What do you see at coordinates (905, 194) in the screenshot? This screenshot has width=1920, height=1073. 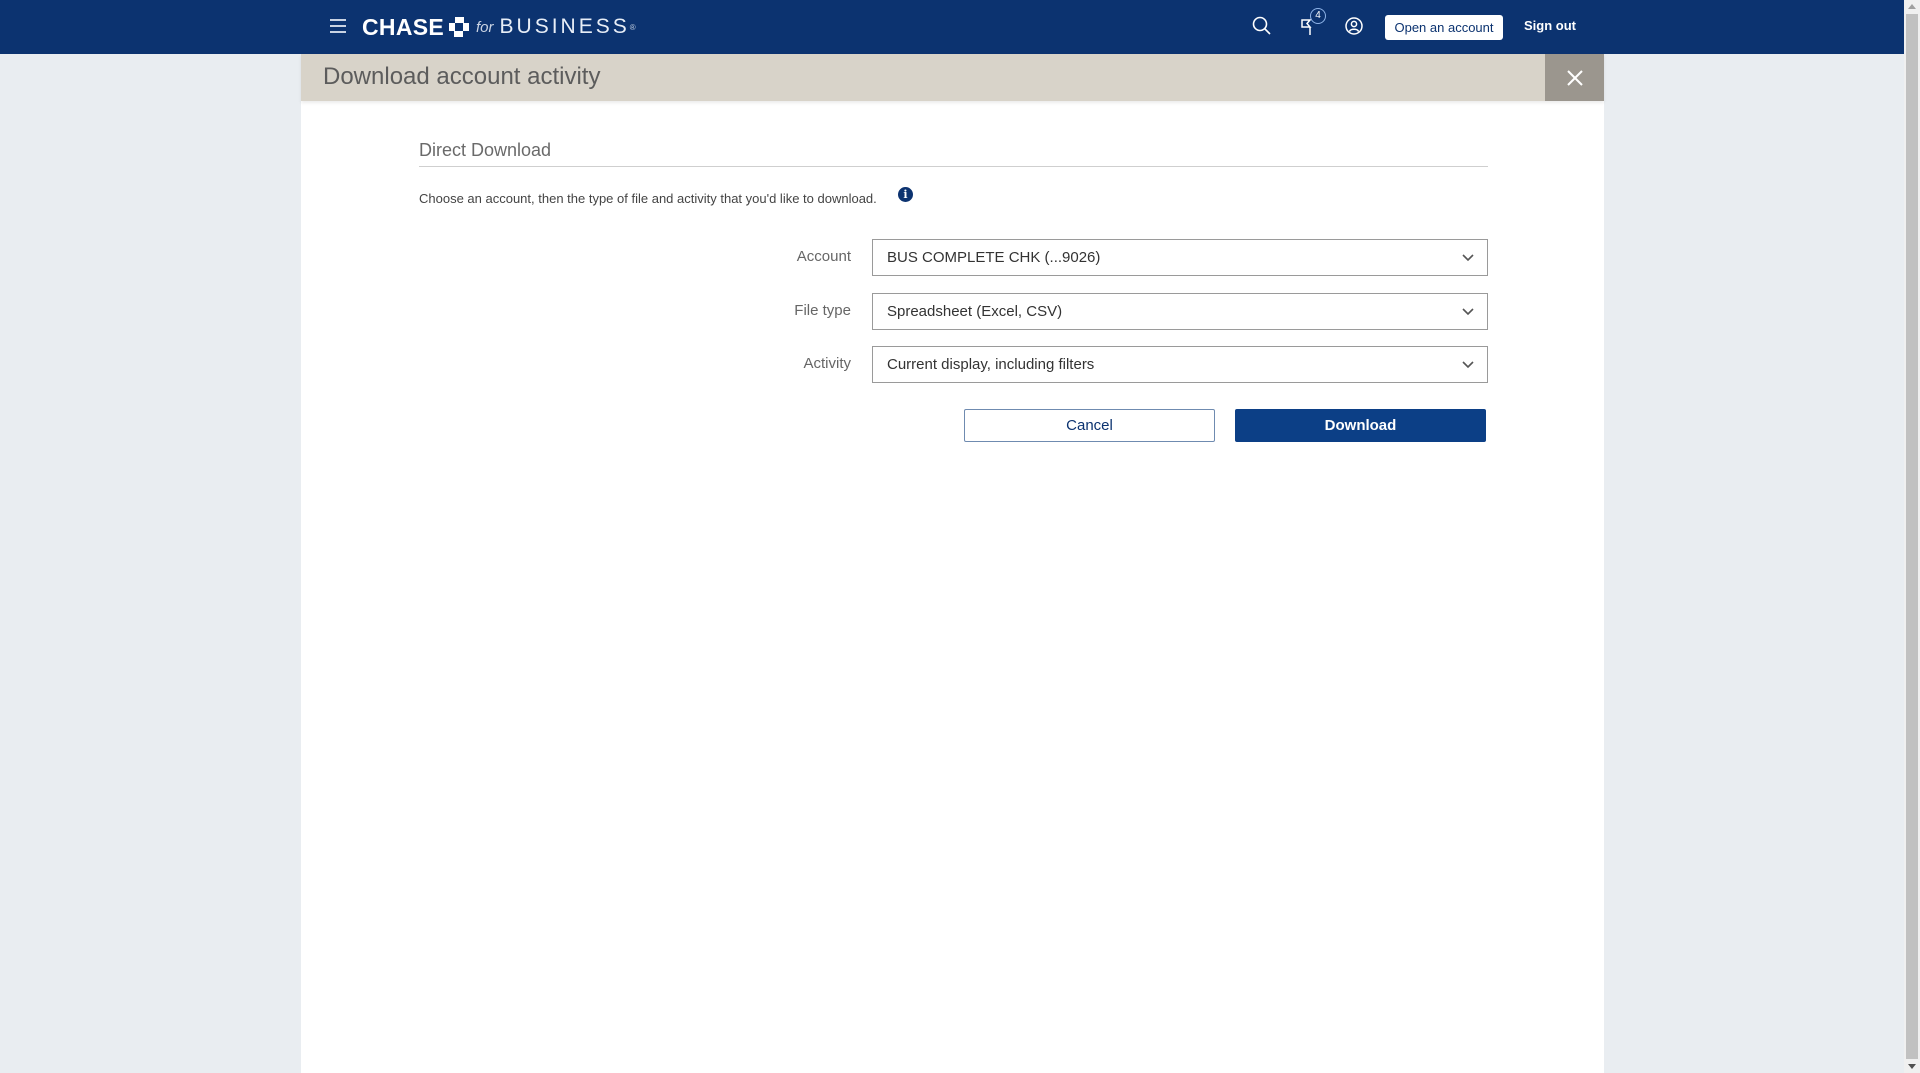 I see `info-icon: i` at bounding box center [905, 194].